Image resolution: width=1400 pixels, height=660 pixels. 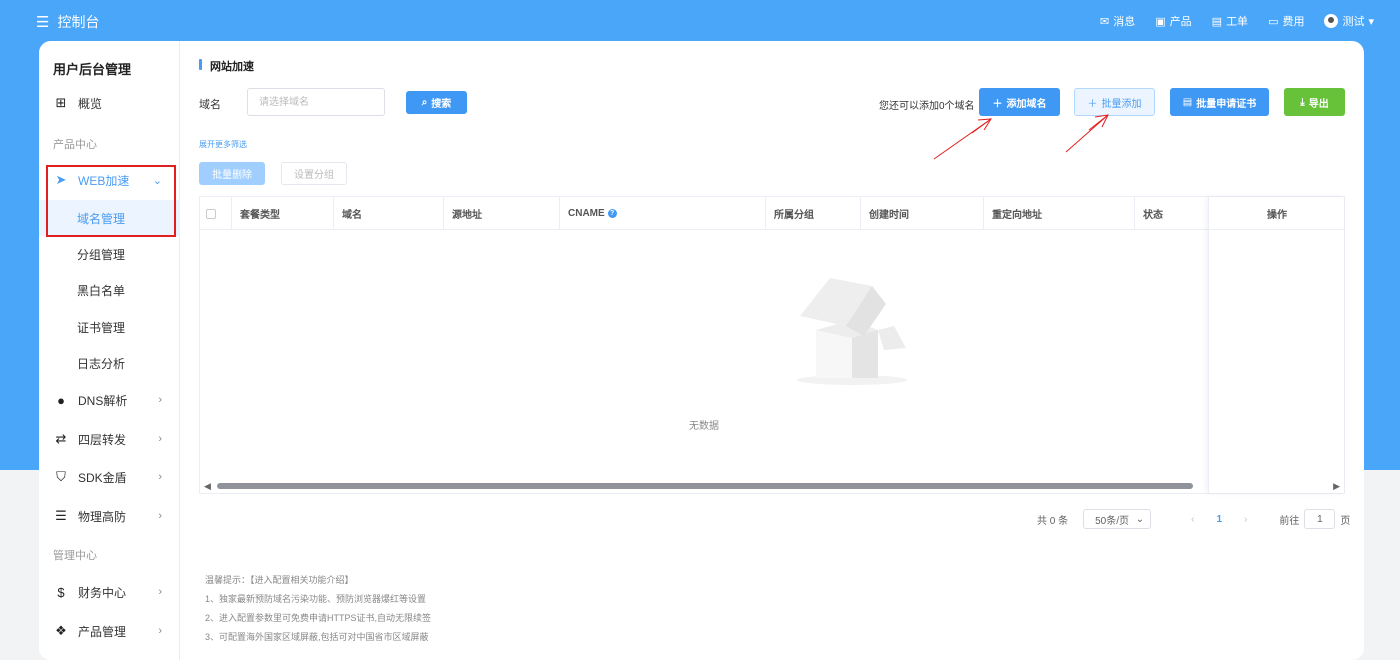 What do you see at coordinates (1245, 519) in the screenshot?
I see `next-page-button: ›` at bounding box center [1245, 519].